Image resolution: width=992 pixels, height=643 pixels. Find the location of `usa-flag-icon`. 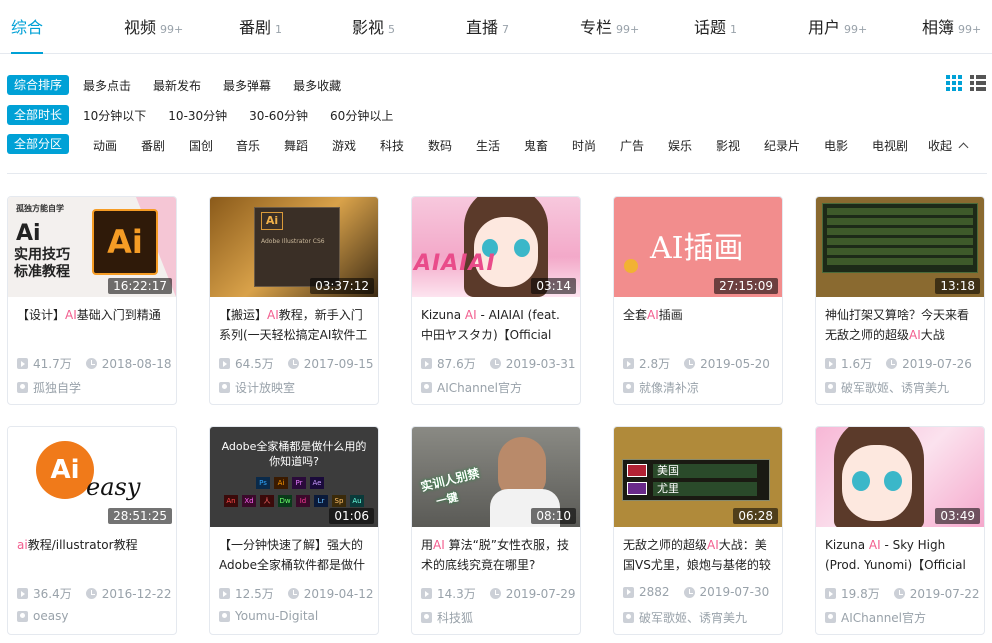

usa-flag-icon is located at coordinates (637, 470).